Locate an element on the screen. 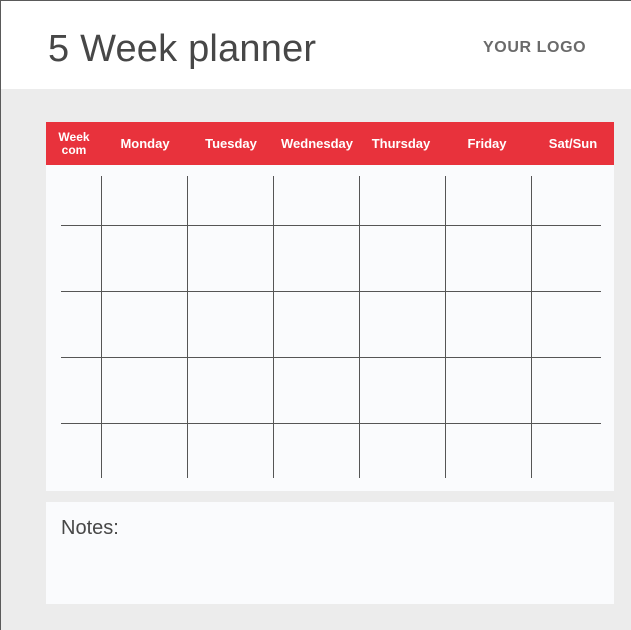  column-header-tuesday: Tuesday is located at coordinates (231, 143).